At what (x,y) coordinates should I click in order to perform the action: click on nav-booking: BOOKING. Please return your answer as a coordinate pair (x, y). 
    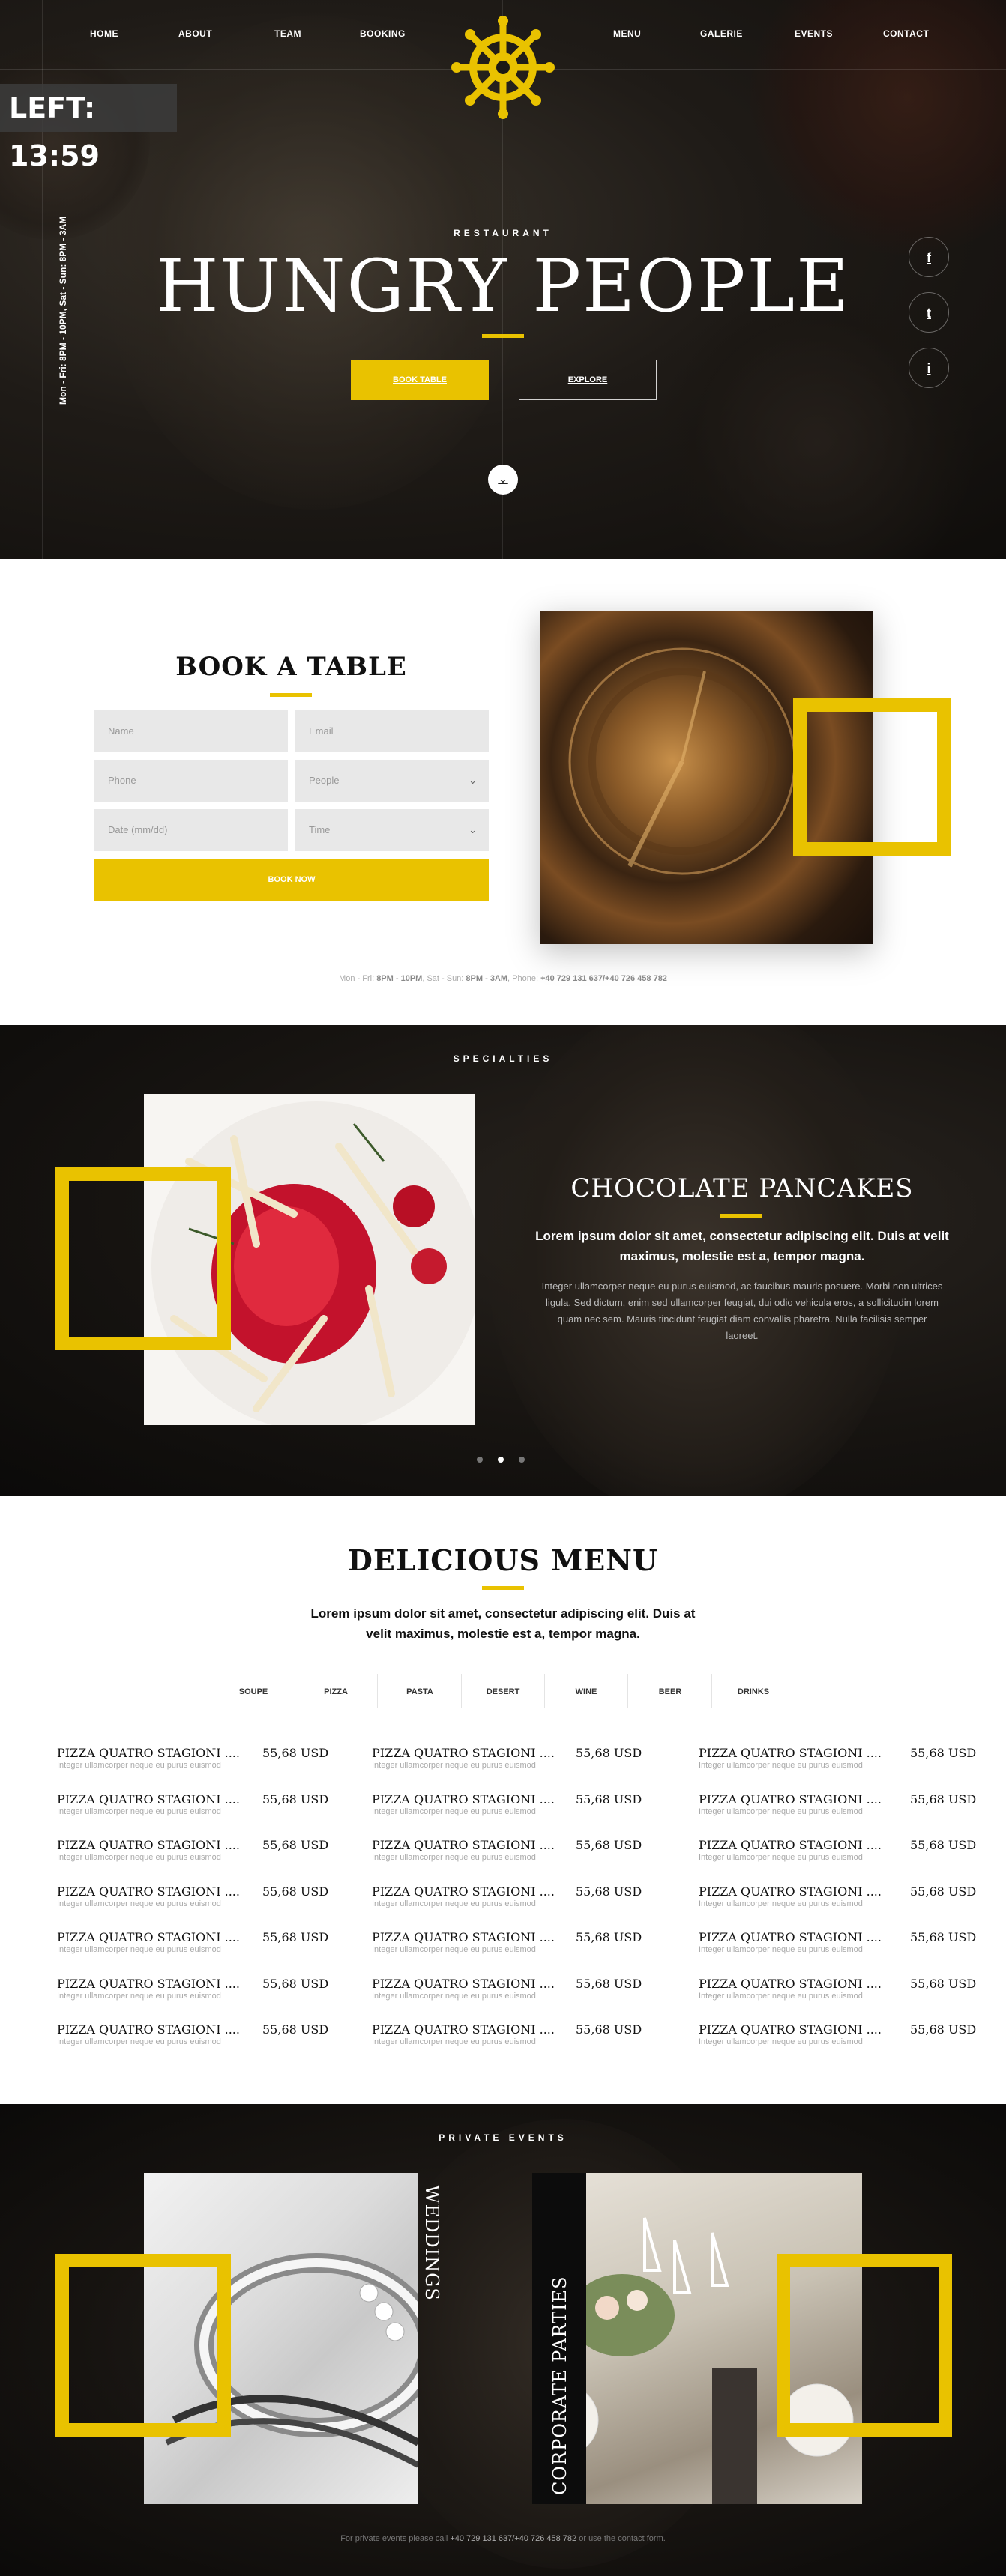
    Looking at the image, I should click on (383, 33).